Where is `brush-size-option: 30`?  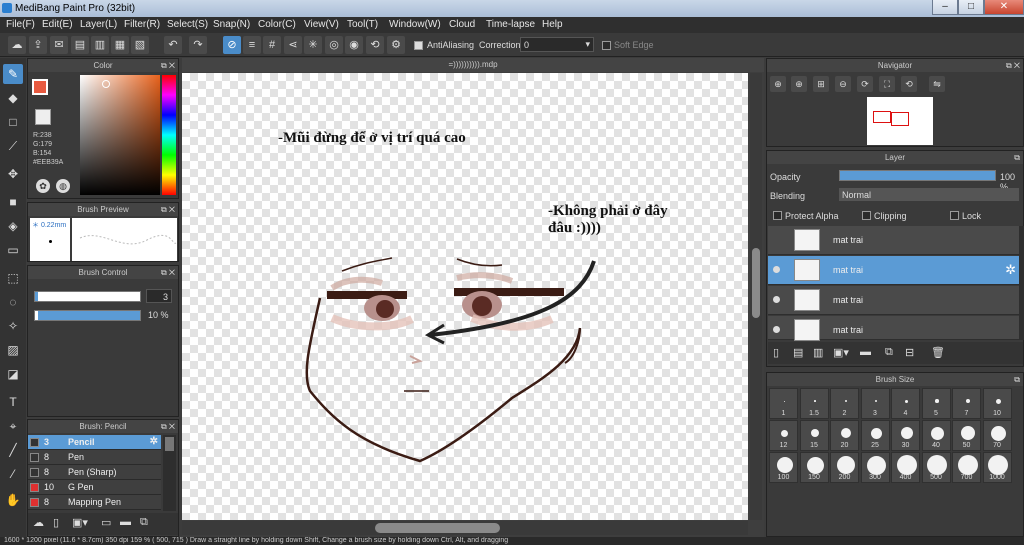 brush-size-option: 30 is located at coordinates (905, 435).